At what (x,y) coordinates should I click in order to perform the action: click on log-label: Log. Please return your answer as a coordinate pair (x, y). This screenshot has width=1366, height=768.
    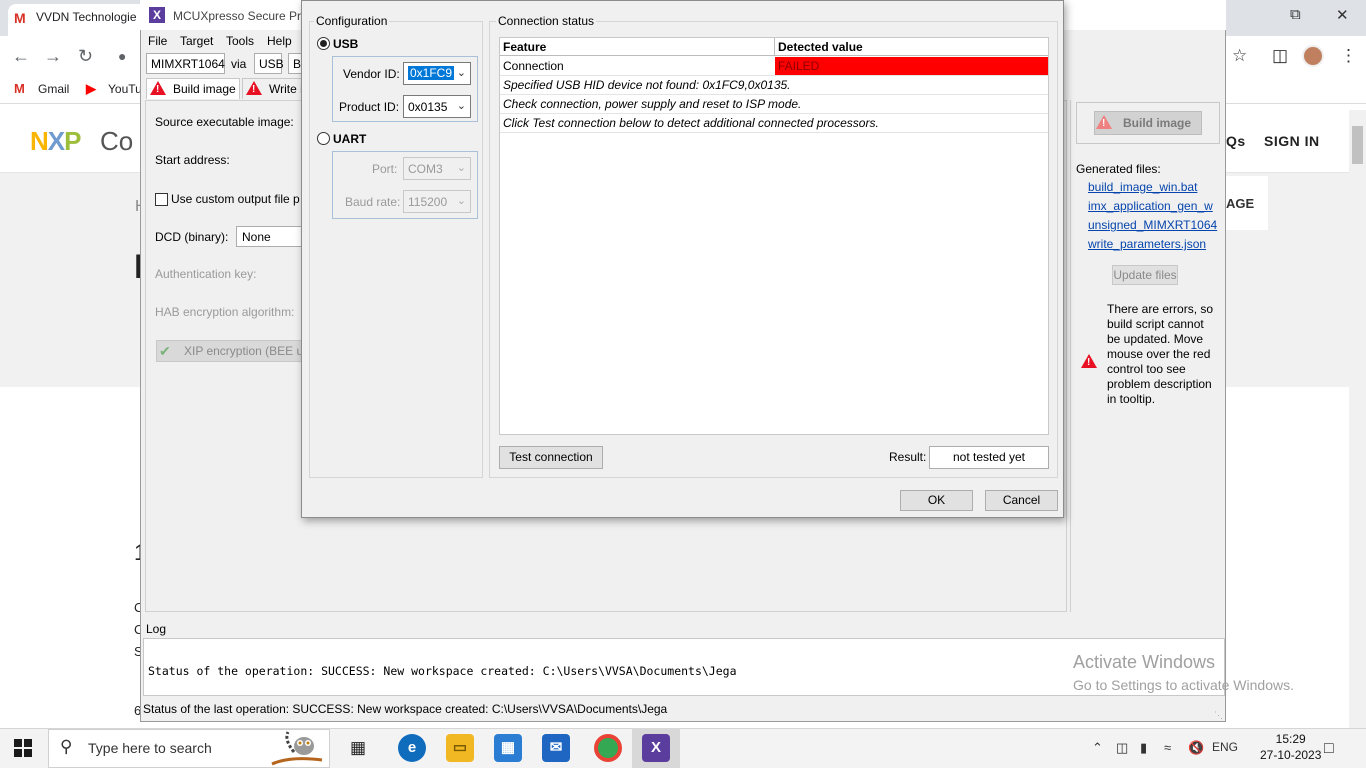
    Looking at the image, I should click on (156, 629).